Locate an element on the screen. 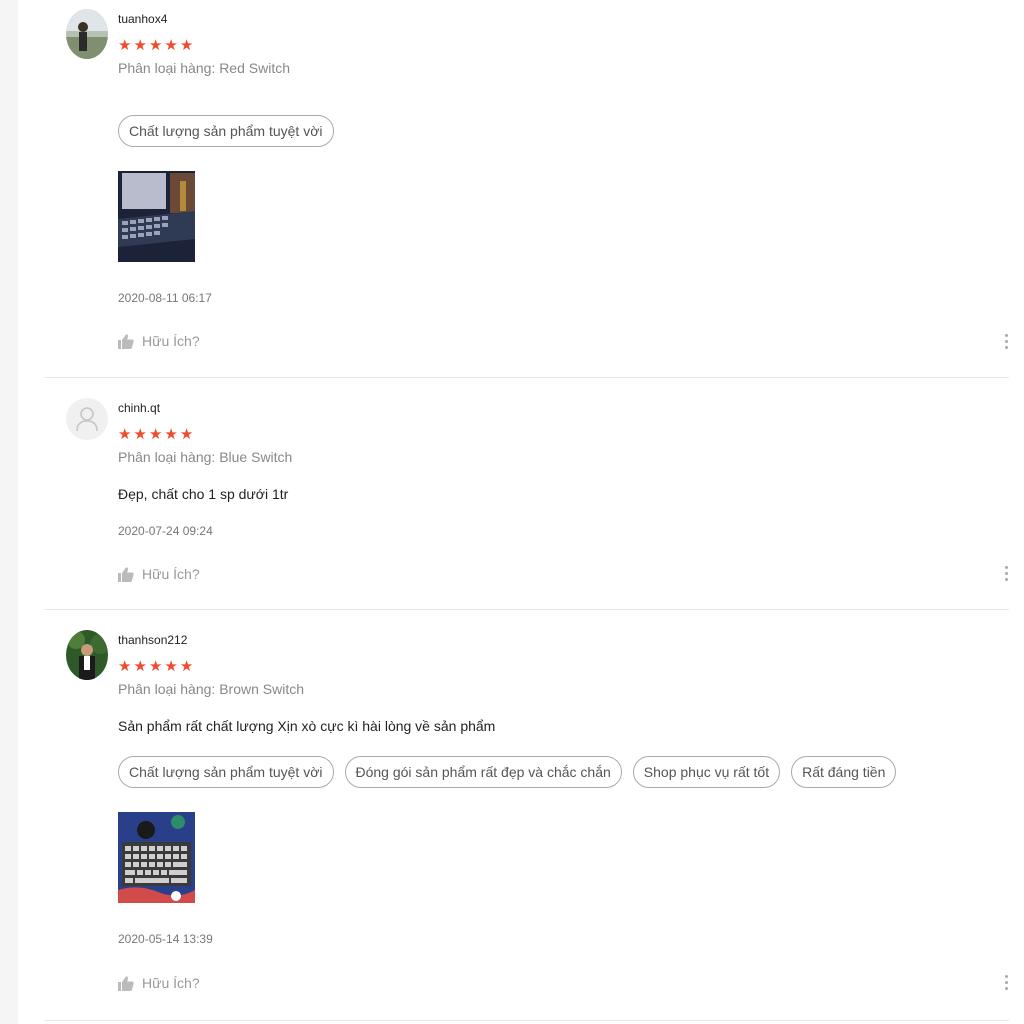  review-tags: Chất lượng sản phẩm tuyệt vời is located at coordinates (226, 131).